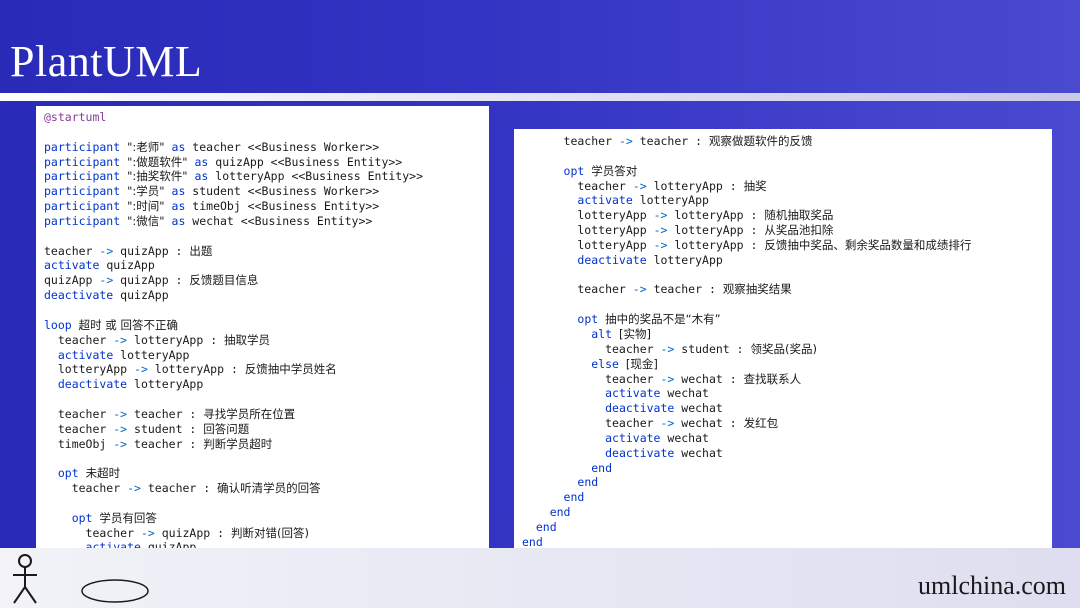 This screenshot has height=608, width=1080. What do you see at coordinates (787, 349) in the screenshot?
I see `code-line: teacher -> student : 领奖品(奖品)` at bounding box center [787, 349].